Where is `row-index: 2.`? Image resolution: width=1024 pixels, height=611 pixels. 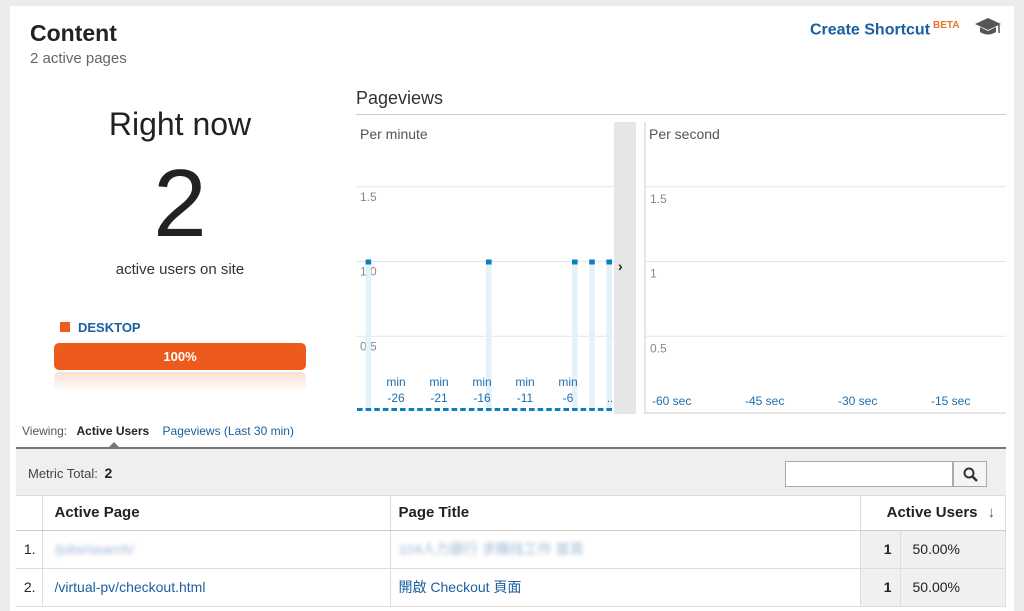 row-index: 2. is located at coordinates (29, 587).